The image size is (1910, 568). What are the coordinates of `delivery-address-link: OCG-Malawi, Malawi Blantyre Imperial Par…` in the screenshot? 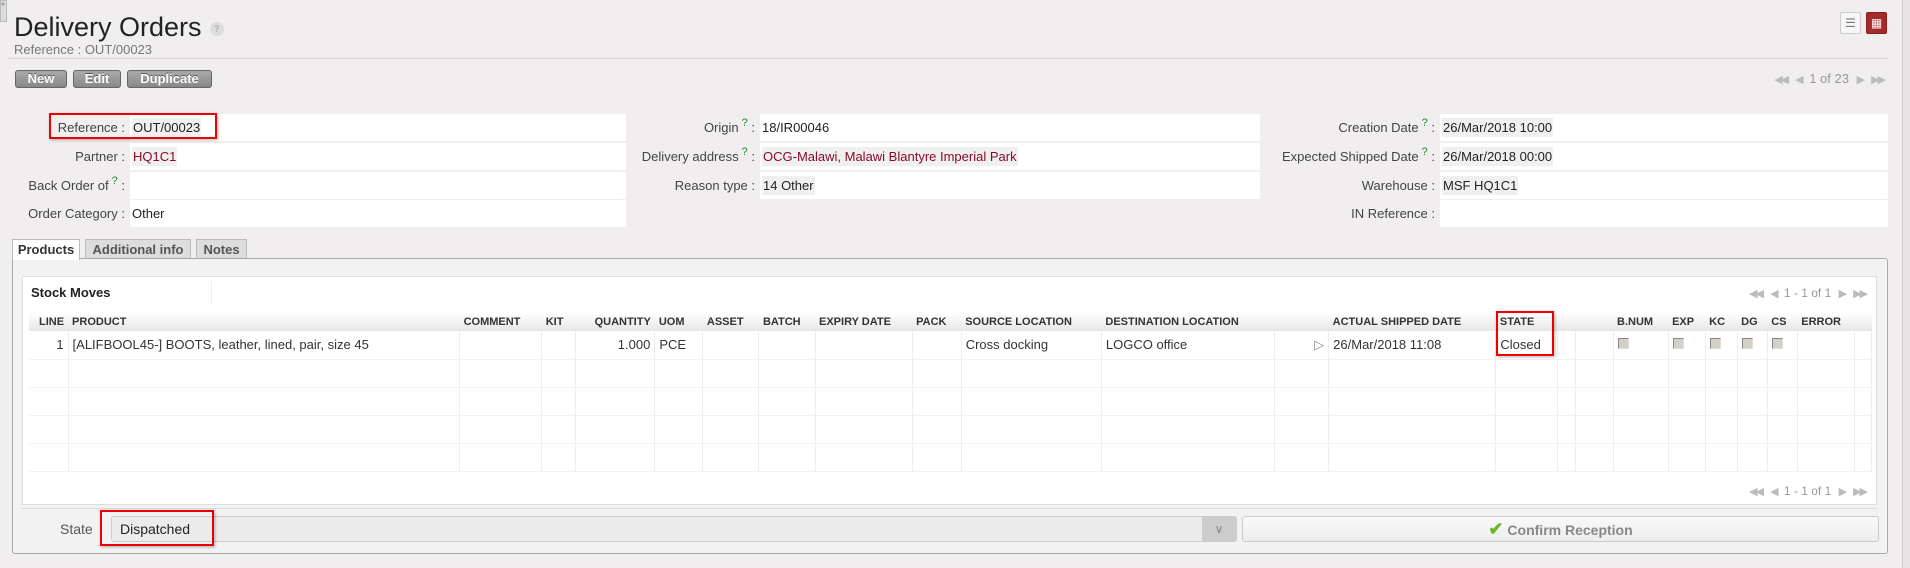 It's located at (890, 156).